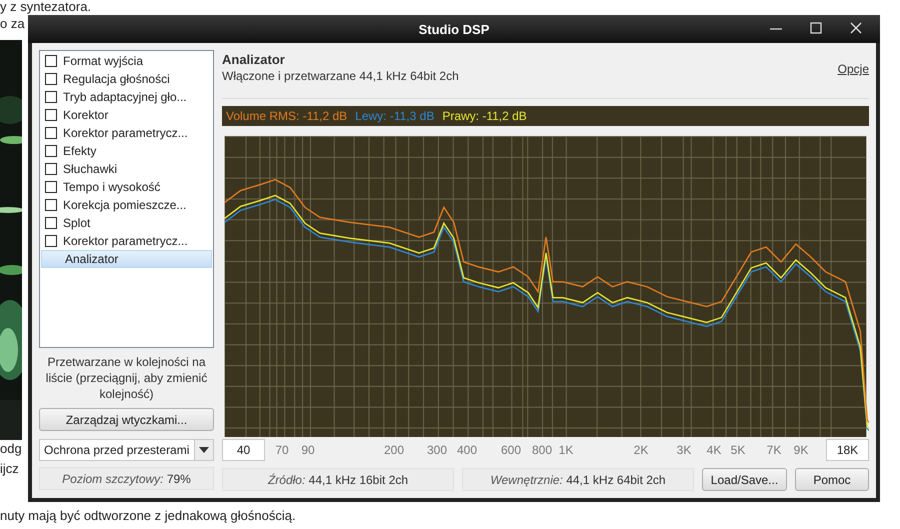 The image size is (900, 529). What do you see at coordinates (12, 24) in the screenshot?
I see `page-text: o za` at bounding box center [12, 24].